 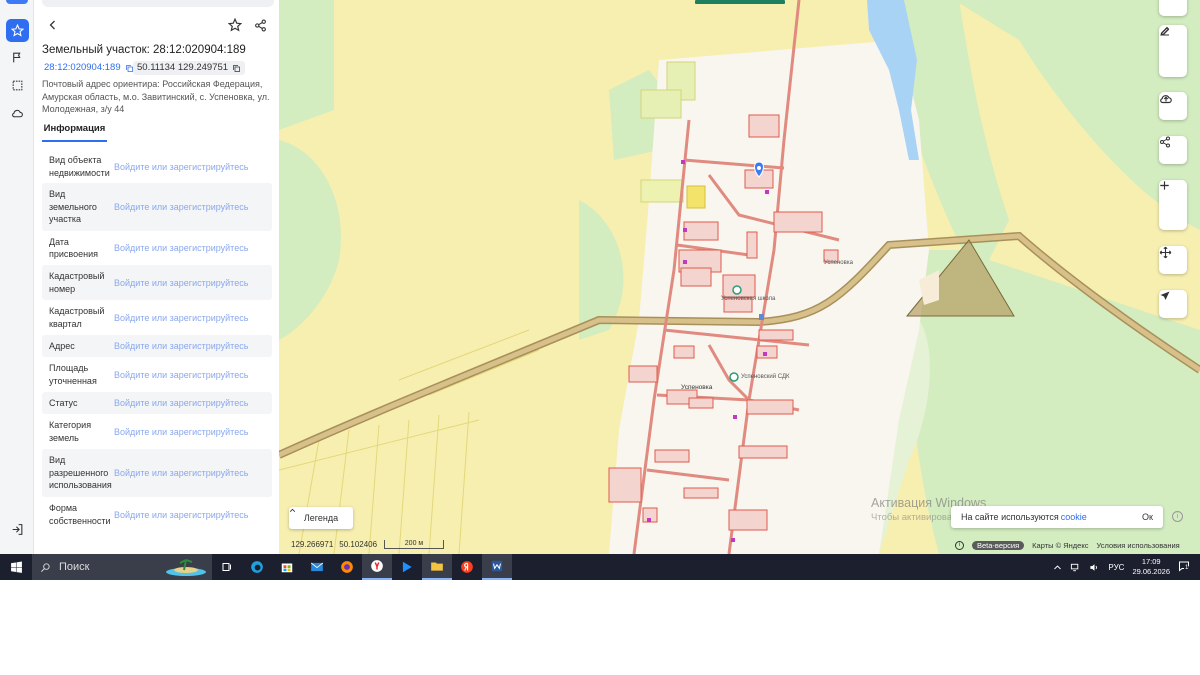 What do you see at coordinates (235, 25) in the screenshot?
I see `favorite-button` at bounding box center [235, 25].